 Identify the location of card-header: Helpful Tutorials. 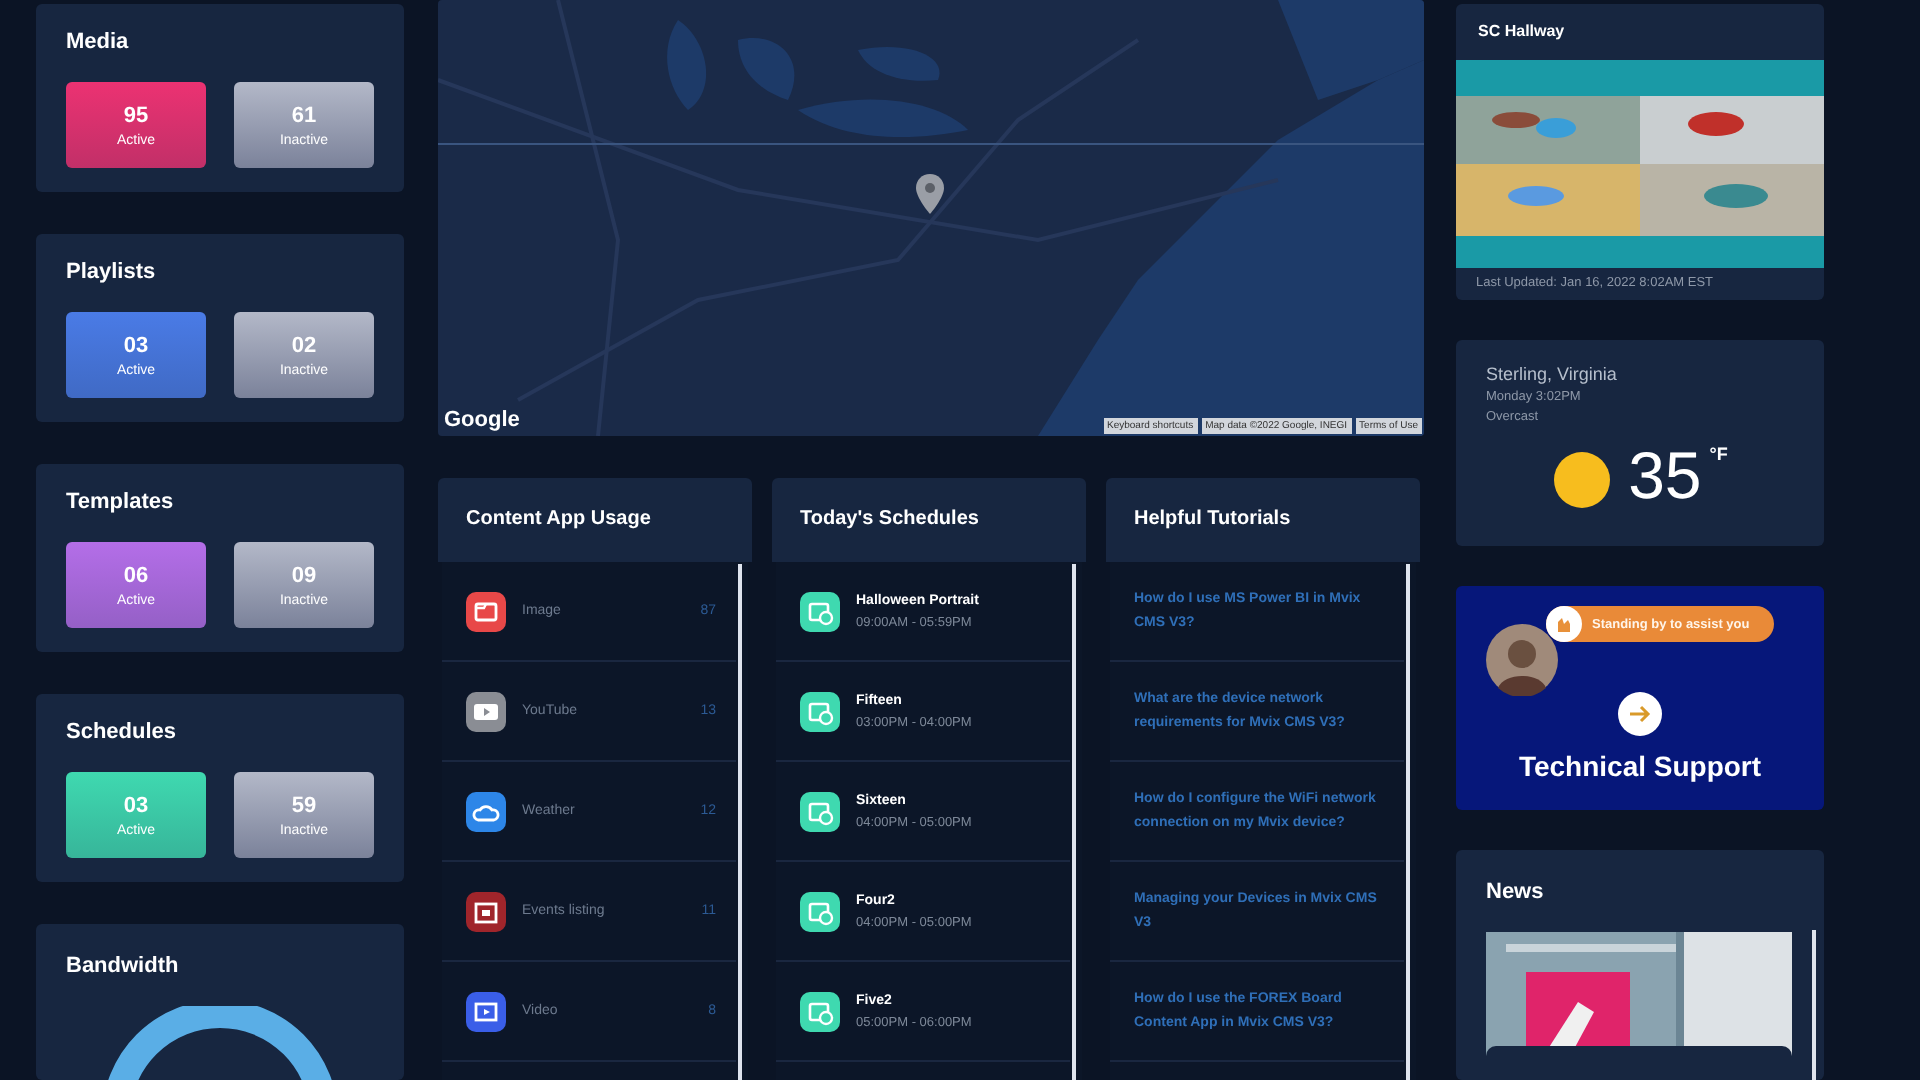
(1263, 520).